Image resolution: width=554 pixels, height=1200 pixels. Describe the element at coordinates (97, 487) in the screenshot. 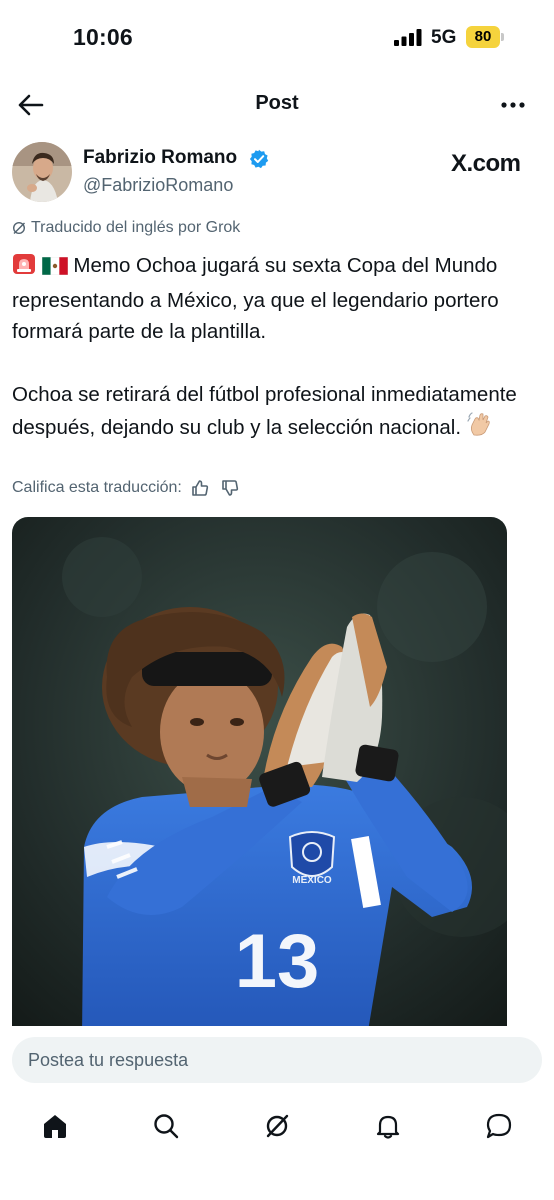

I see `rate-translation-label: Califica esta traducción:` at that location.